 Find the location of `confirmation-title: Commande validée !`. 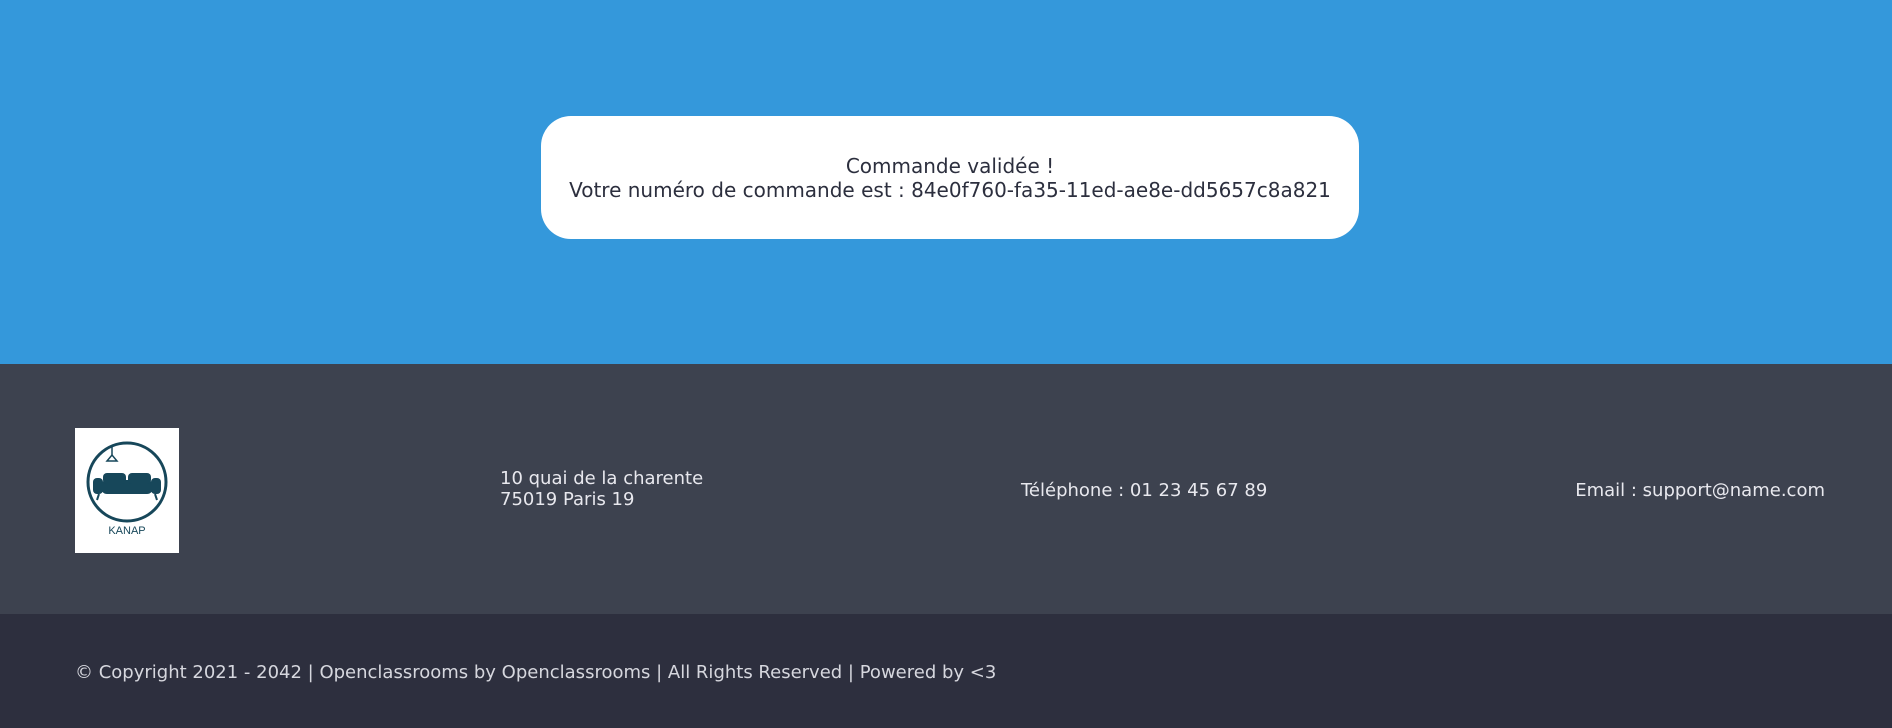

confirmation-title: Commande validée ! is located at coordinates (950, 165).